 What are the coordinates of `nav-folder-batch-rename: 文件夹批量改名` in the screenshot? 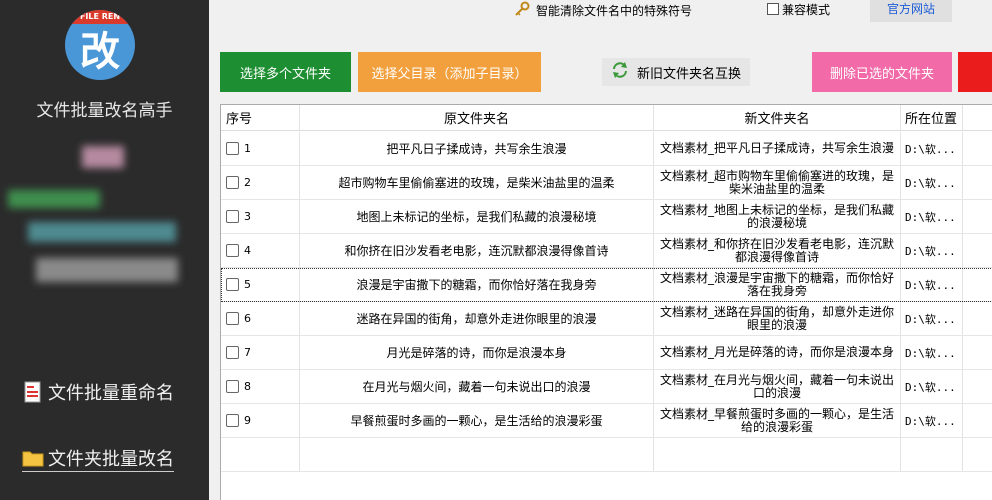 It's located at (98, 458).